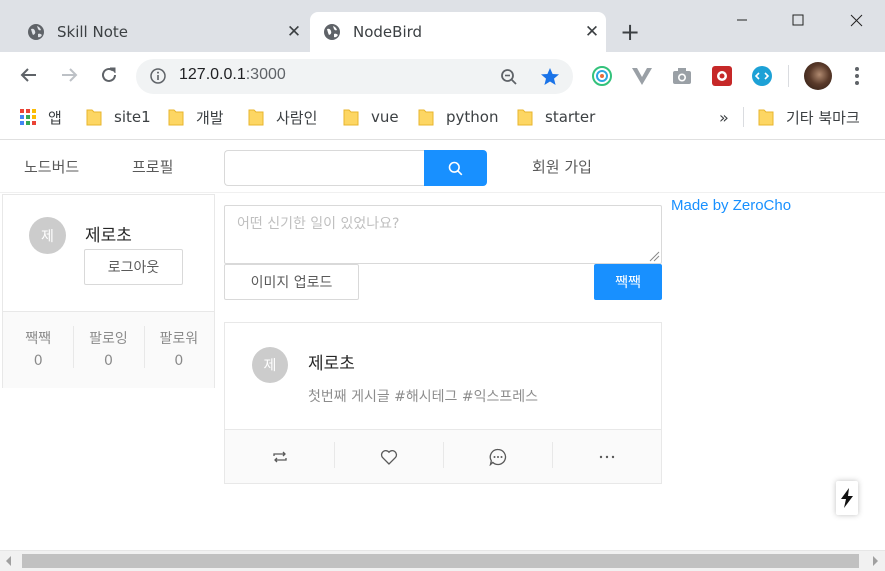  I want to click on stat-following: 팔로잉 0, so click(108, 350).